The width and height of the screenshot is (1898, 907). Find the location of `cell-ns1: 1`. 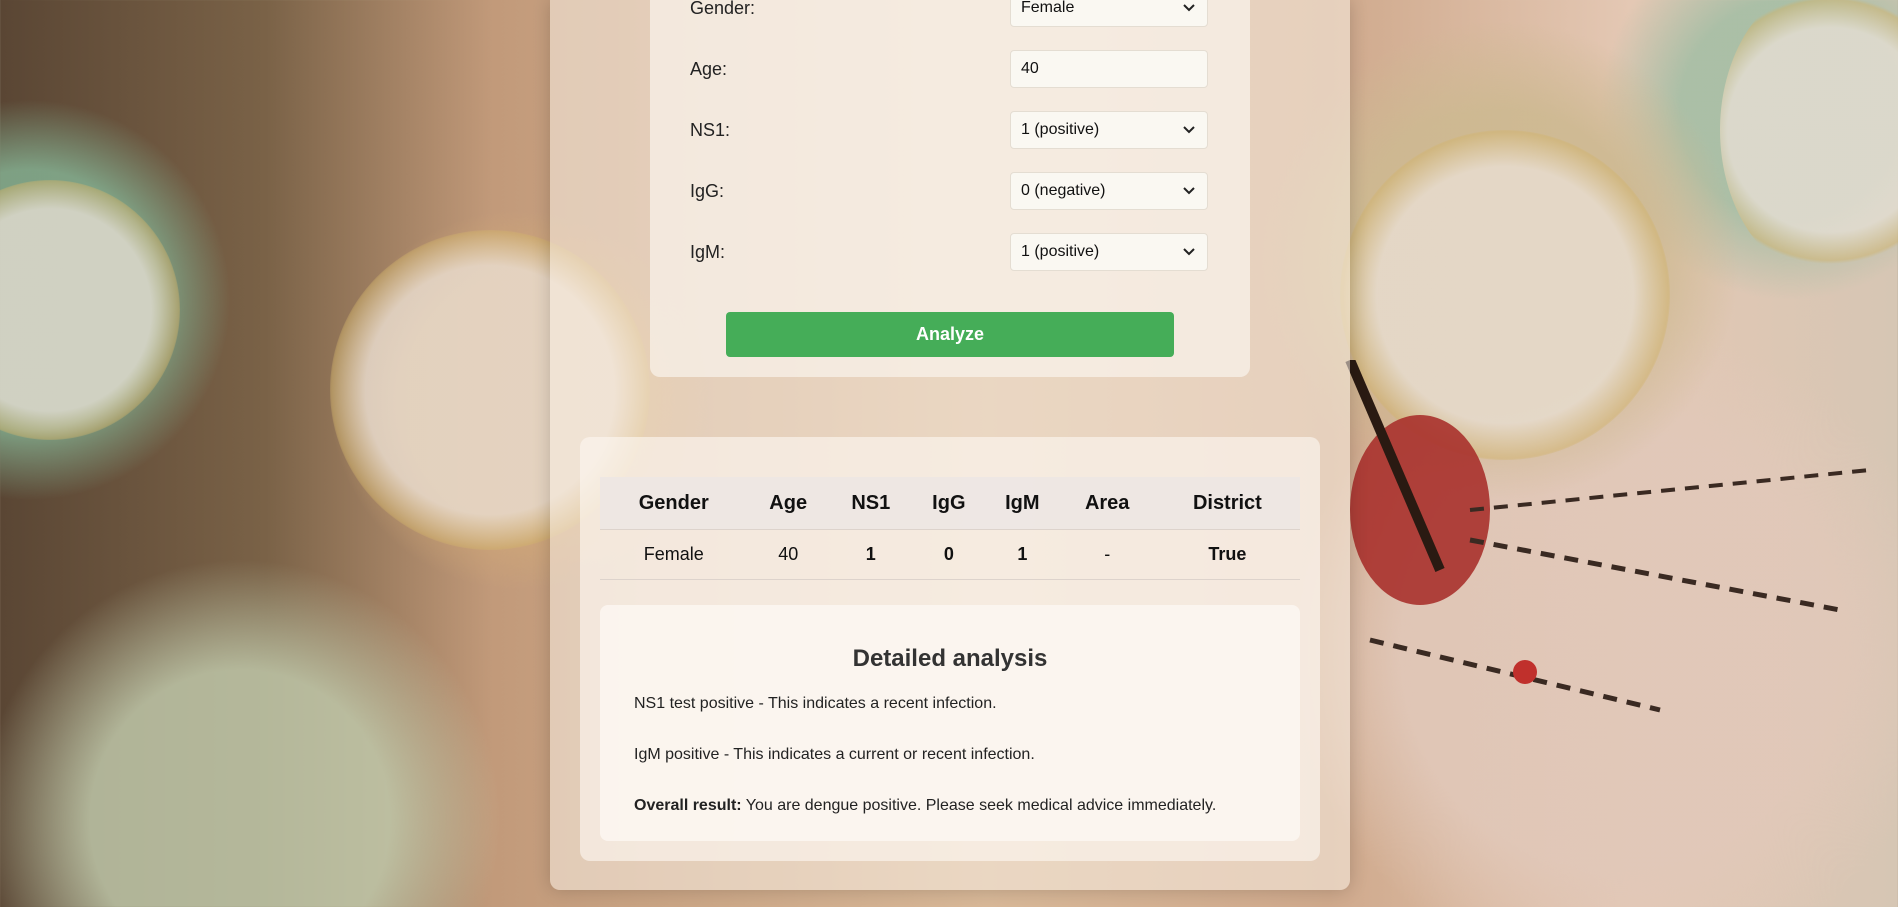

cell-ns1: 1 is located at coordinates (870, 554).